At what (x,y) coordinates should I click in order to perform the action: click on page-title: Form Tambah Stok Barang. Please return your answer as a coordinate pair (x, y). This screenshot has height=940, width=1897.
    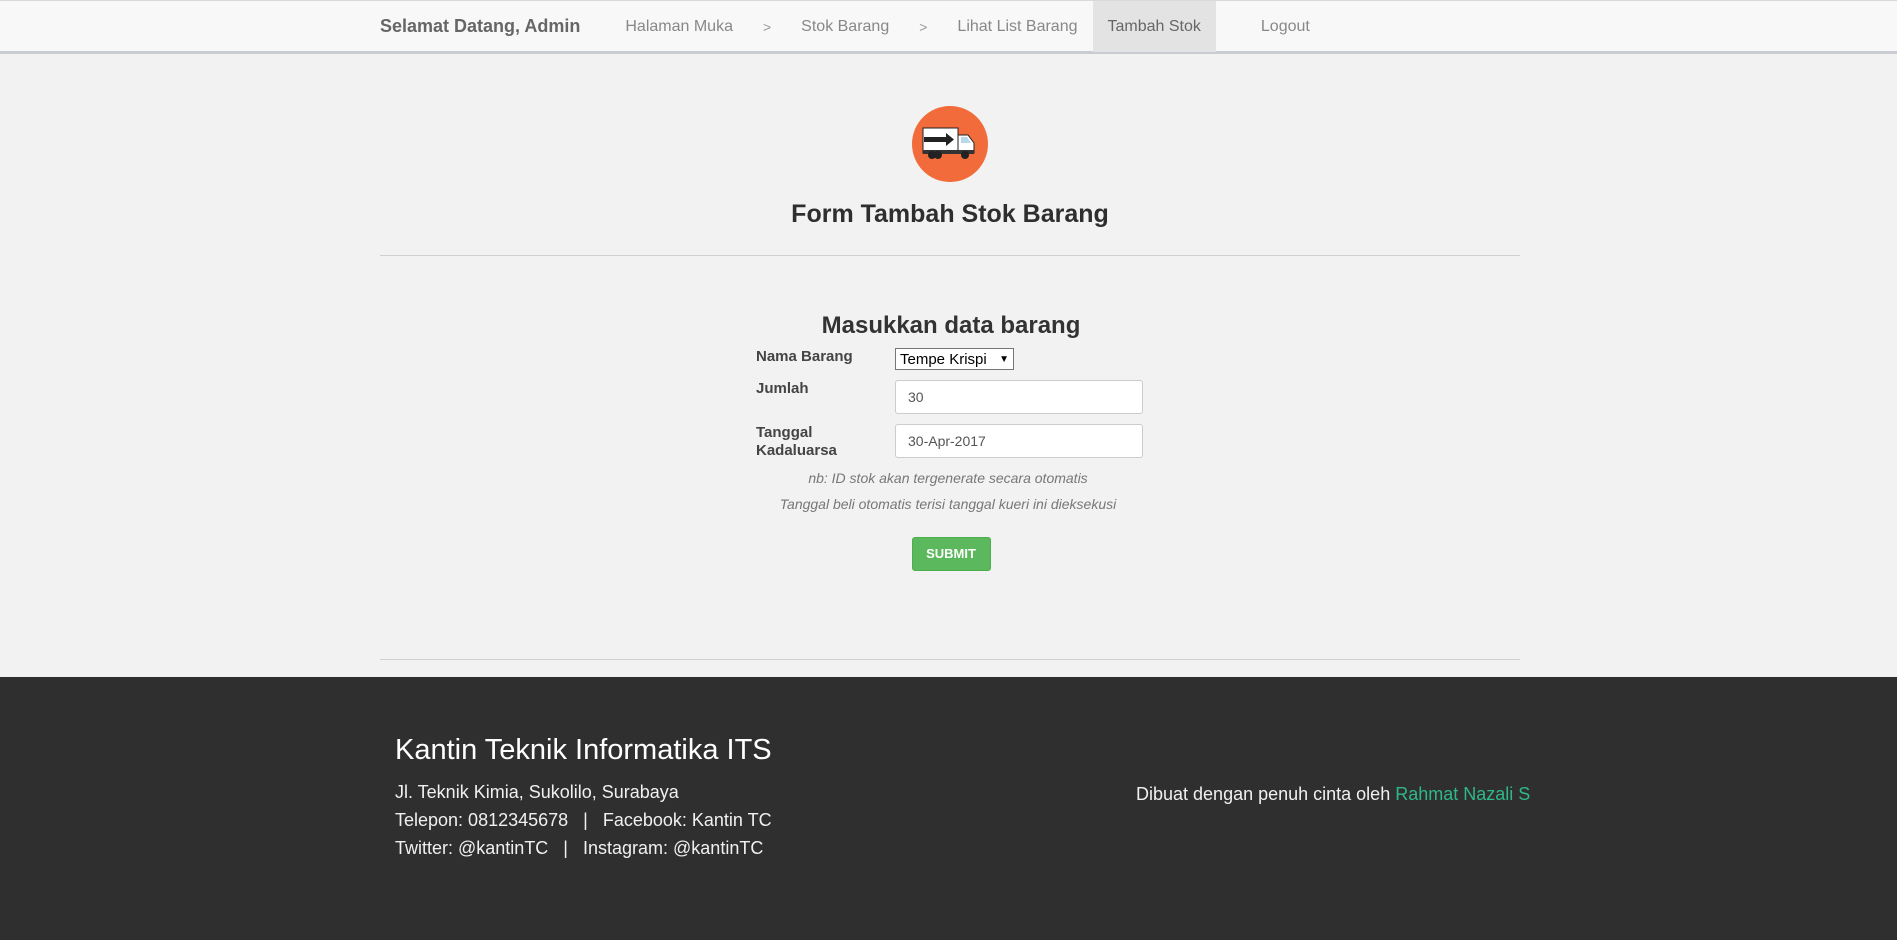
    Looking at the image, I should click on (950, 214).